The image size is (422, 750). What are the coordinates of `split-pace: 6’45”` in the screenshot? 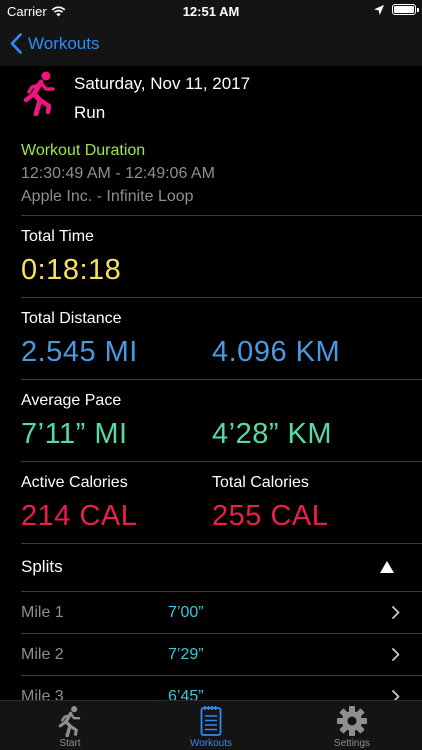 It's located at (186, 694).